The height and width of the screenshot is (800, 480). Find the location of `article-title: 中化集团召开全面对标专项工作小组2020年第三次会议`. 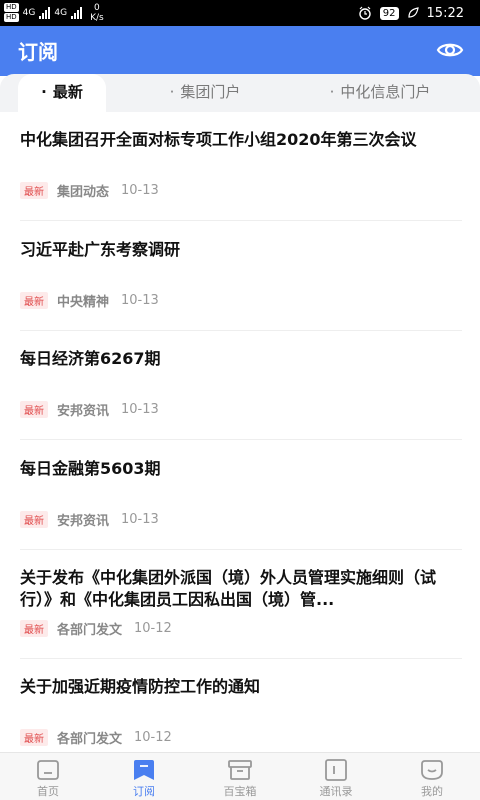

article-title: 中化集团召开全面对标专项工作小组2020年第三次会议 is located at coordinates (218, 139).